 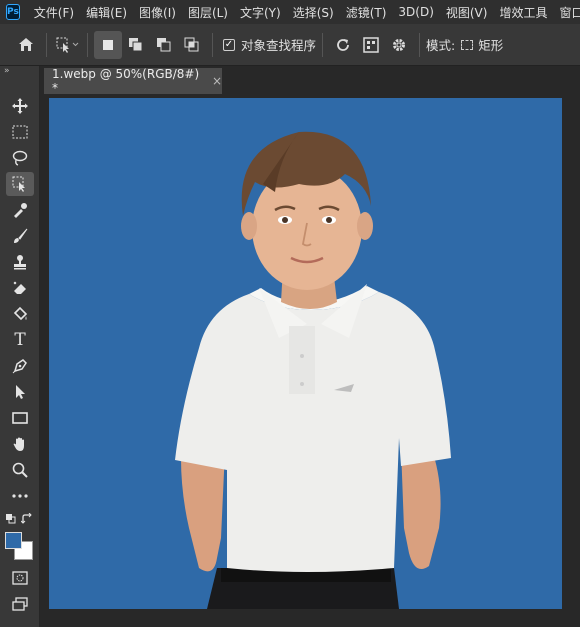 I want to click on eraser-tool-icon, so click(x=20, y=288).